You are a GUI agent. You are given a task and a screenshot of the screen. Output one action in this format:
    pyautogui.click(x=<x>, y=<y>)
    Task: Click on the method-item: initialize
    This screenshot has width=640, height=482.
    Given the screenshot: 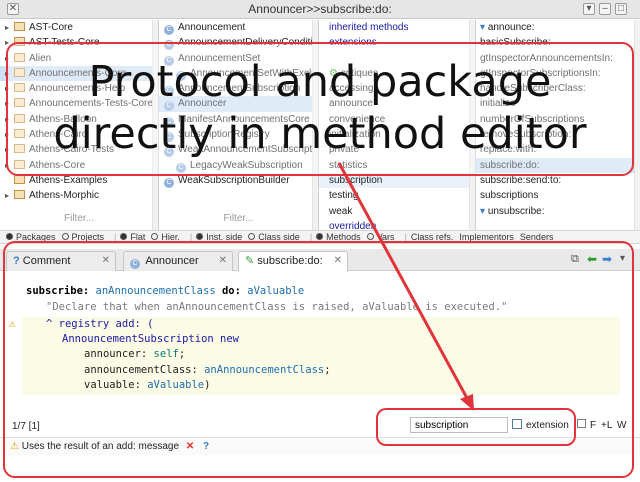 What is the action you would take?
    pyautogui.click(x=558, y=103)
    